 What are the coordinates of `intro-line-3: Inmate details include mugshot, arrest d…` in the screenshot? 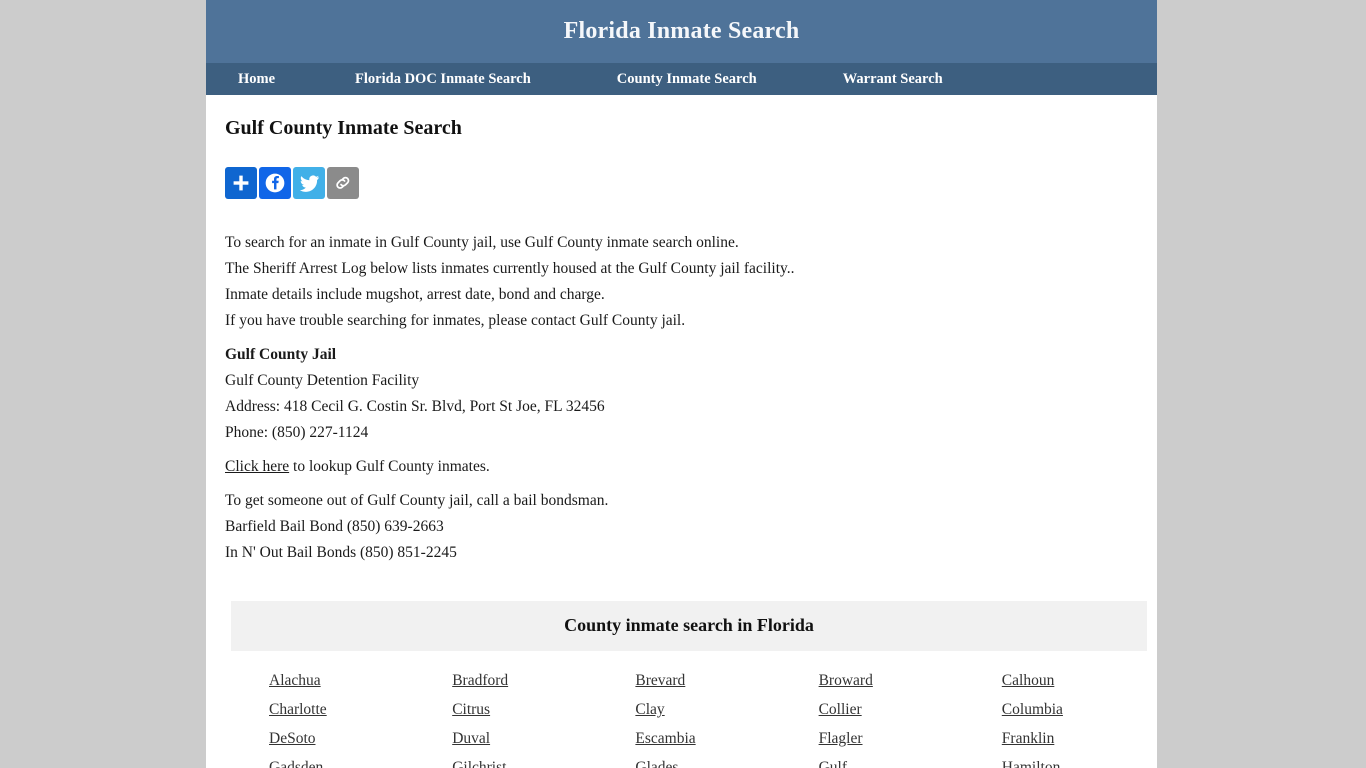 It's located at (415, 294).